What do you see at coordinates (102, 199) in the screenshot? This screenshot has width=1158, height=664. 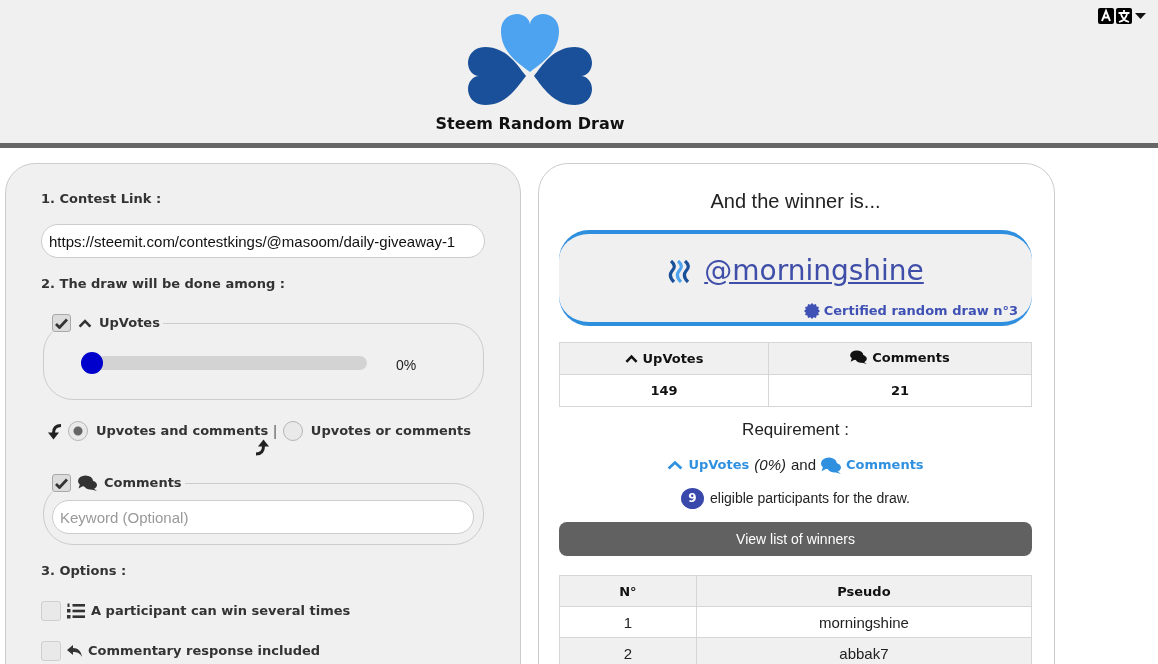 I see `section-label: 1. Contest Link :` at bounding box center [102, 199].